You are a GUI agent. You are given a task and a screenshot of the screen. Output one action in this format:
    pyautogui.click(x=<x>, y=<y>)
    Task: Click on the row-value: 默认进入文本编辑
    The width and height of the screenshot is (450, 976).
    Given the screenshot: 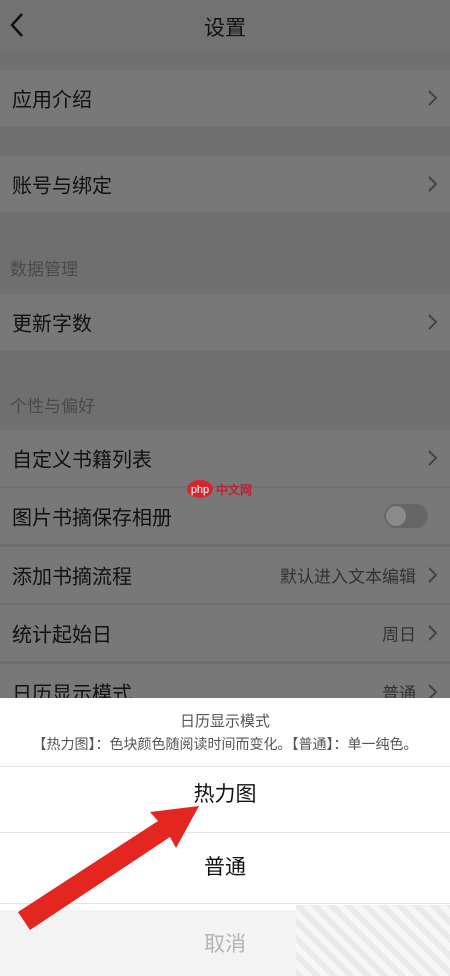 What is the action you would take?
    pyautogui.click(x=348, y=577)
    